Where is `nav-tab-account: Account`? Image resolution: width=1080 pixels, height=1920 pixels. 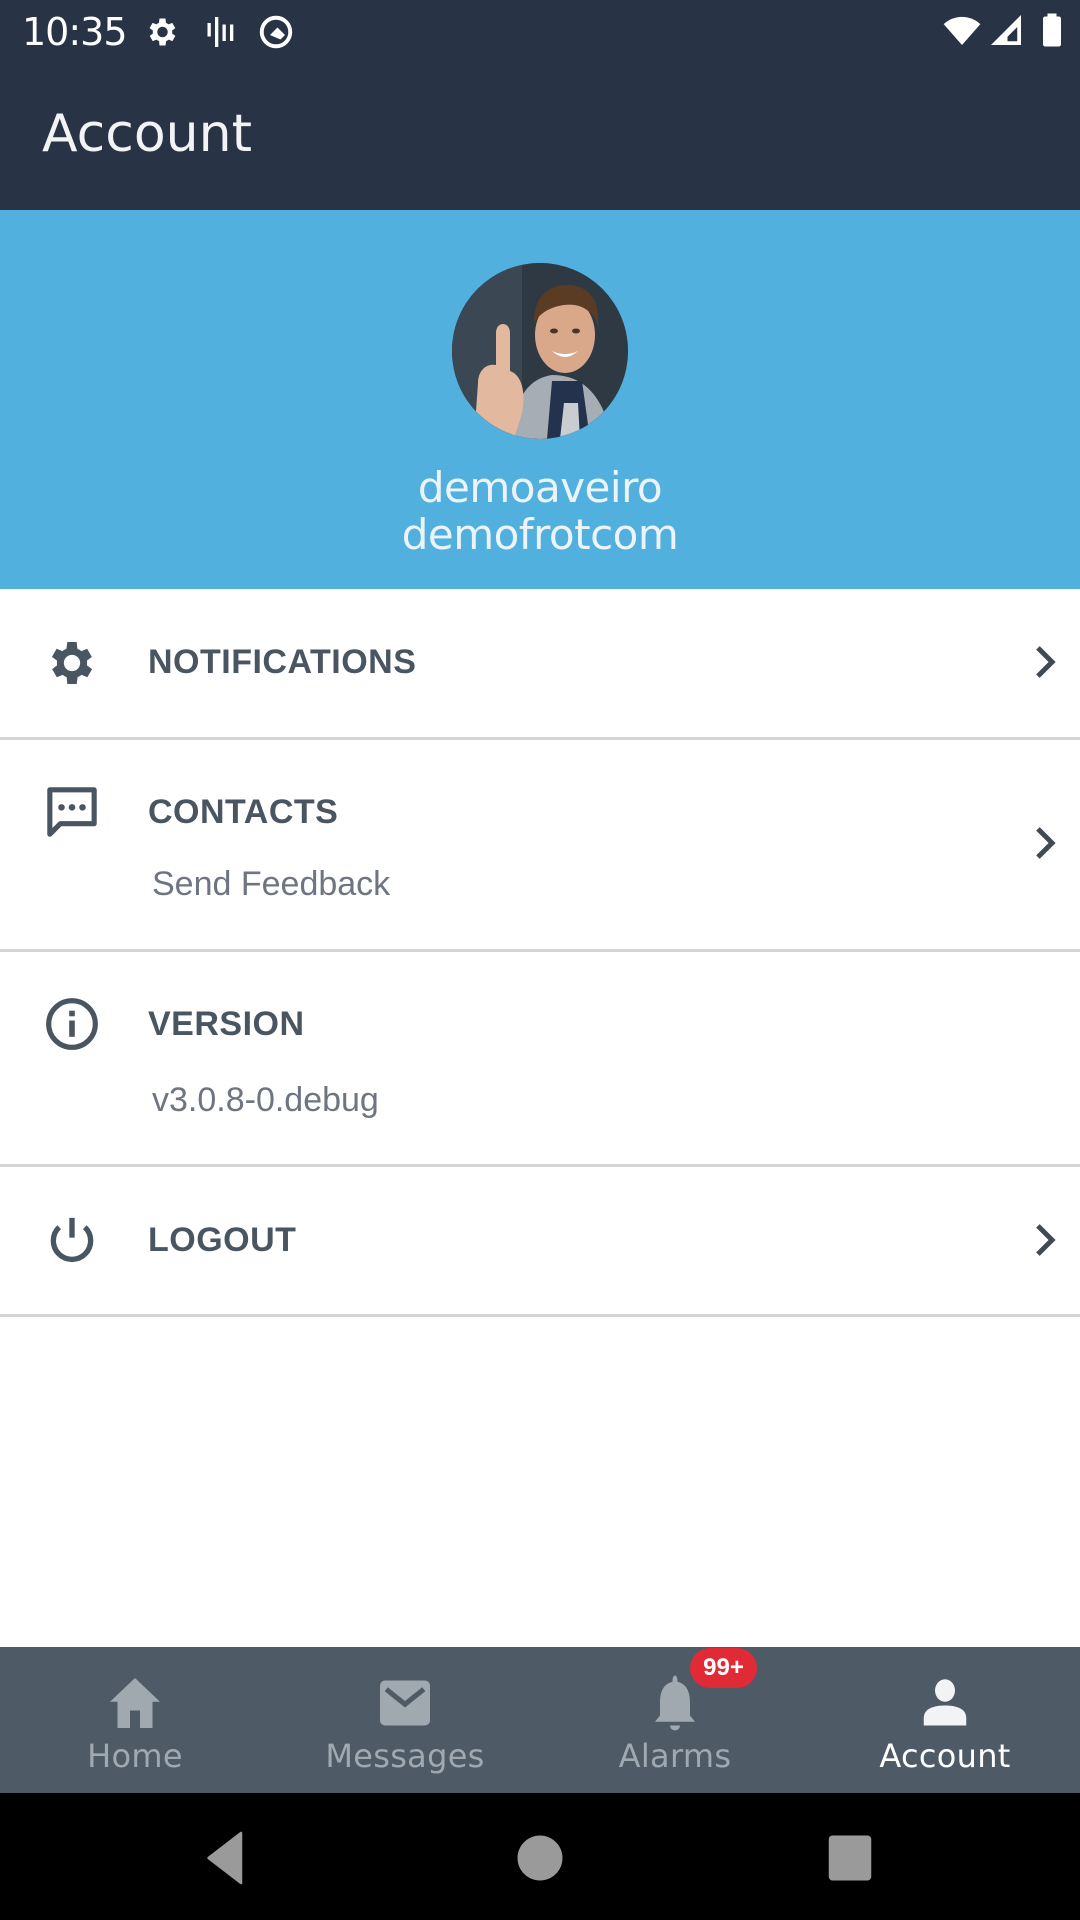 nav-tab-account: Account is located at coordinates (945, 1720).